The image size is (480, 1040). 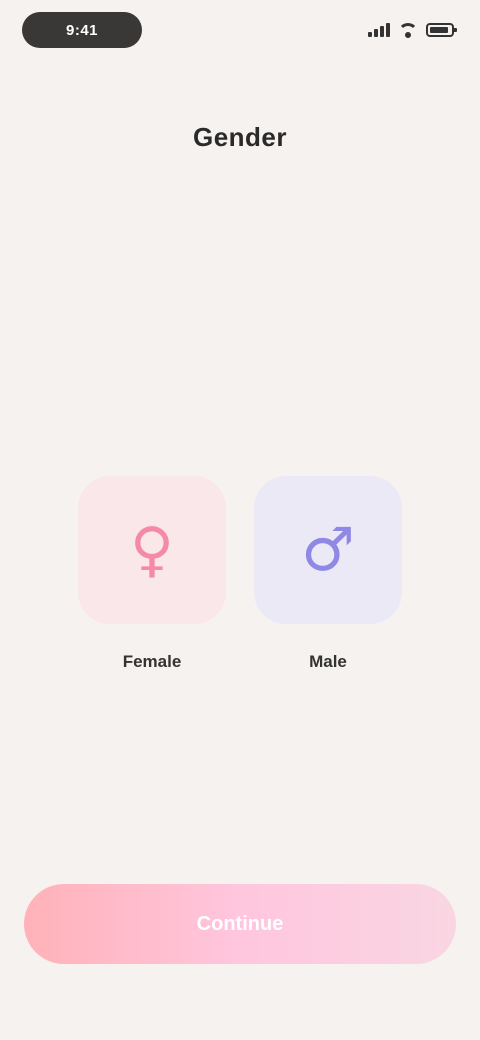 I want to click on status-icons, so click(x=412, y=30).